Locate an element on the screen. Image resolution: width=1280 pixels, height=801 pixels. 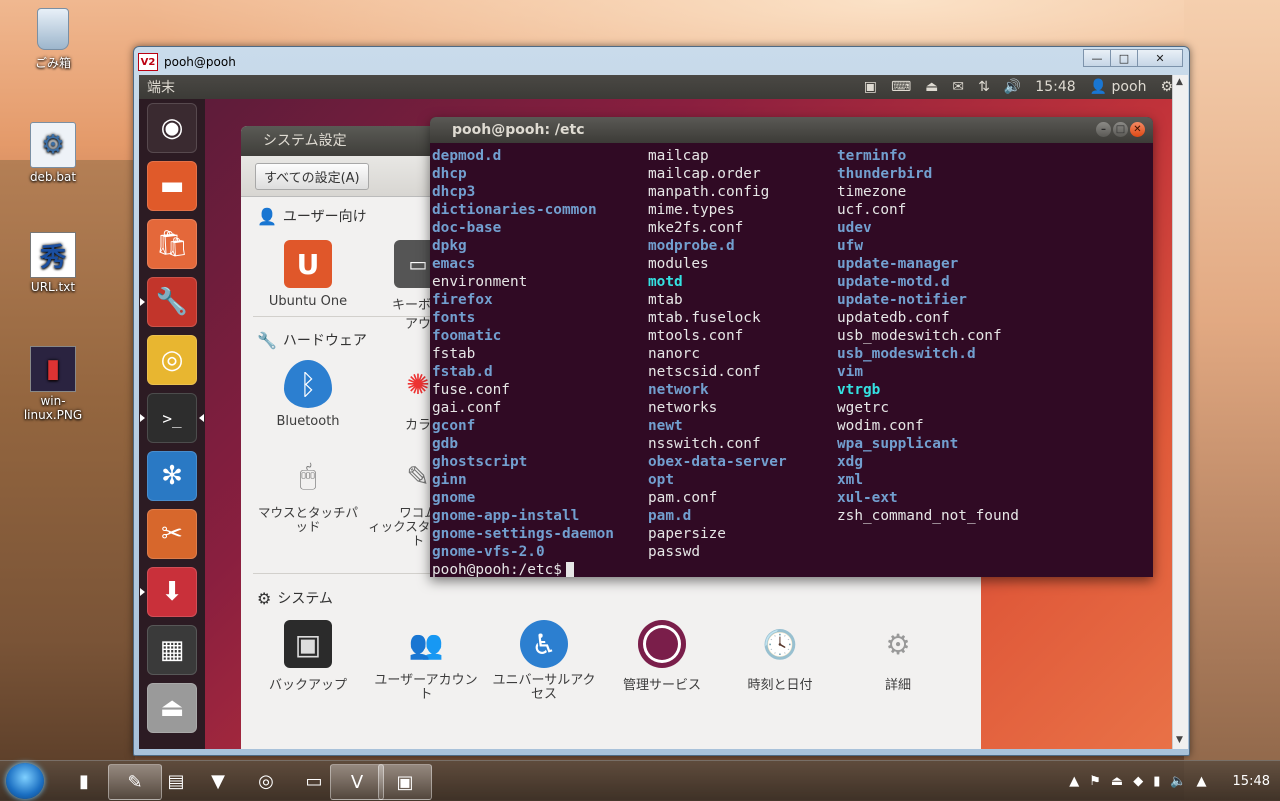
file-entry: mtools.conf is located at coordinates (696, 336).